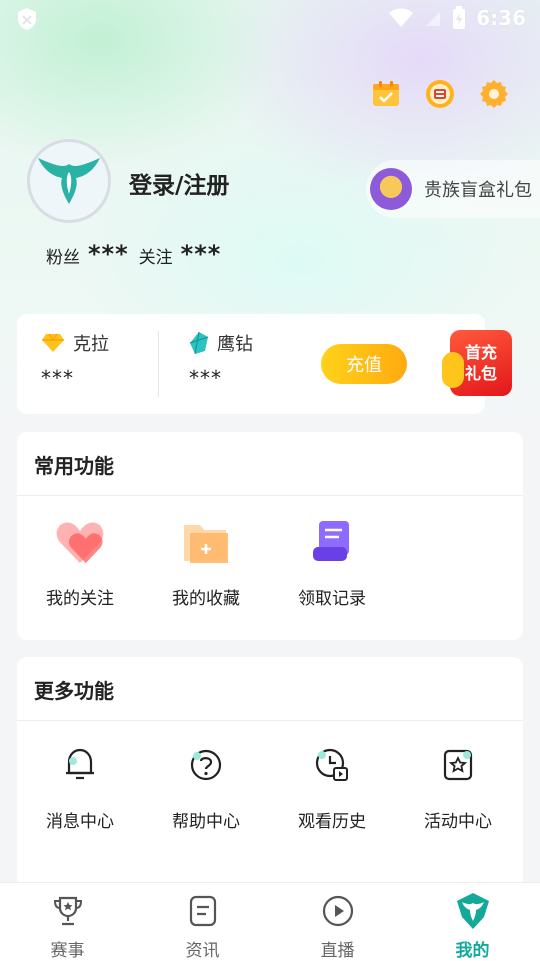 The image size is (540, 961). Describe the element at coordinates (80, 599) in the screenshot. I see `grid-label: 我的关注` at that location.